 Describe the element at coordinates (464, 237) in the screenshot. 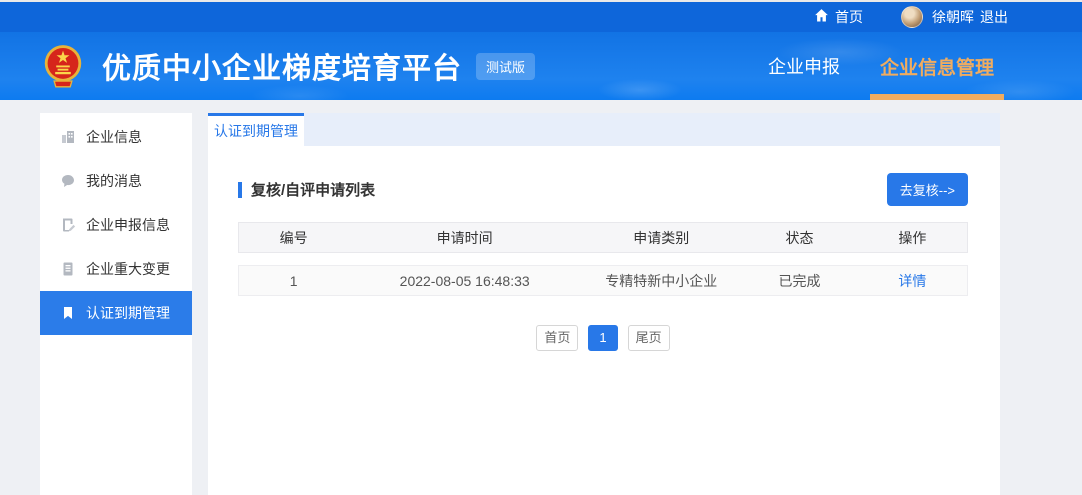

I see `column-header-apply-time: 申请时间` at that location.